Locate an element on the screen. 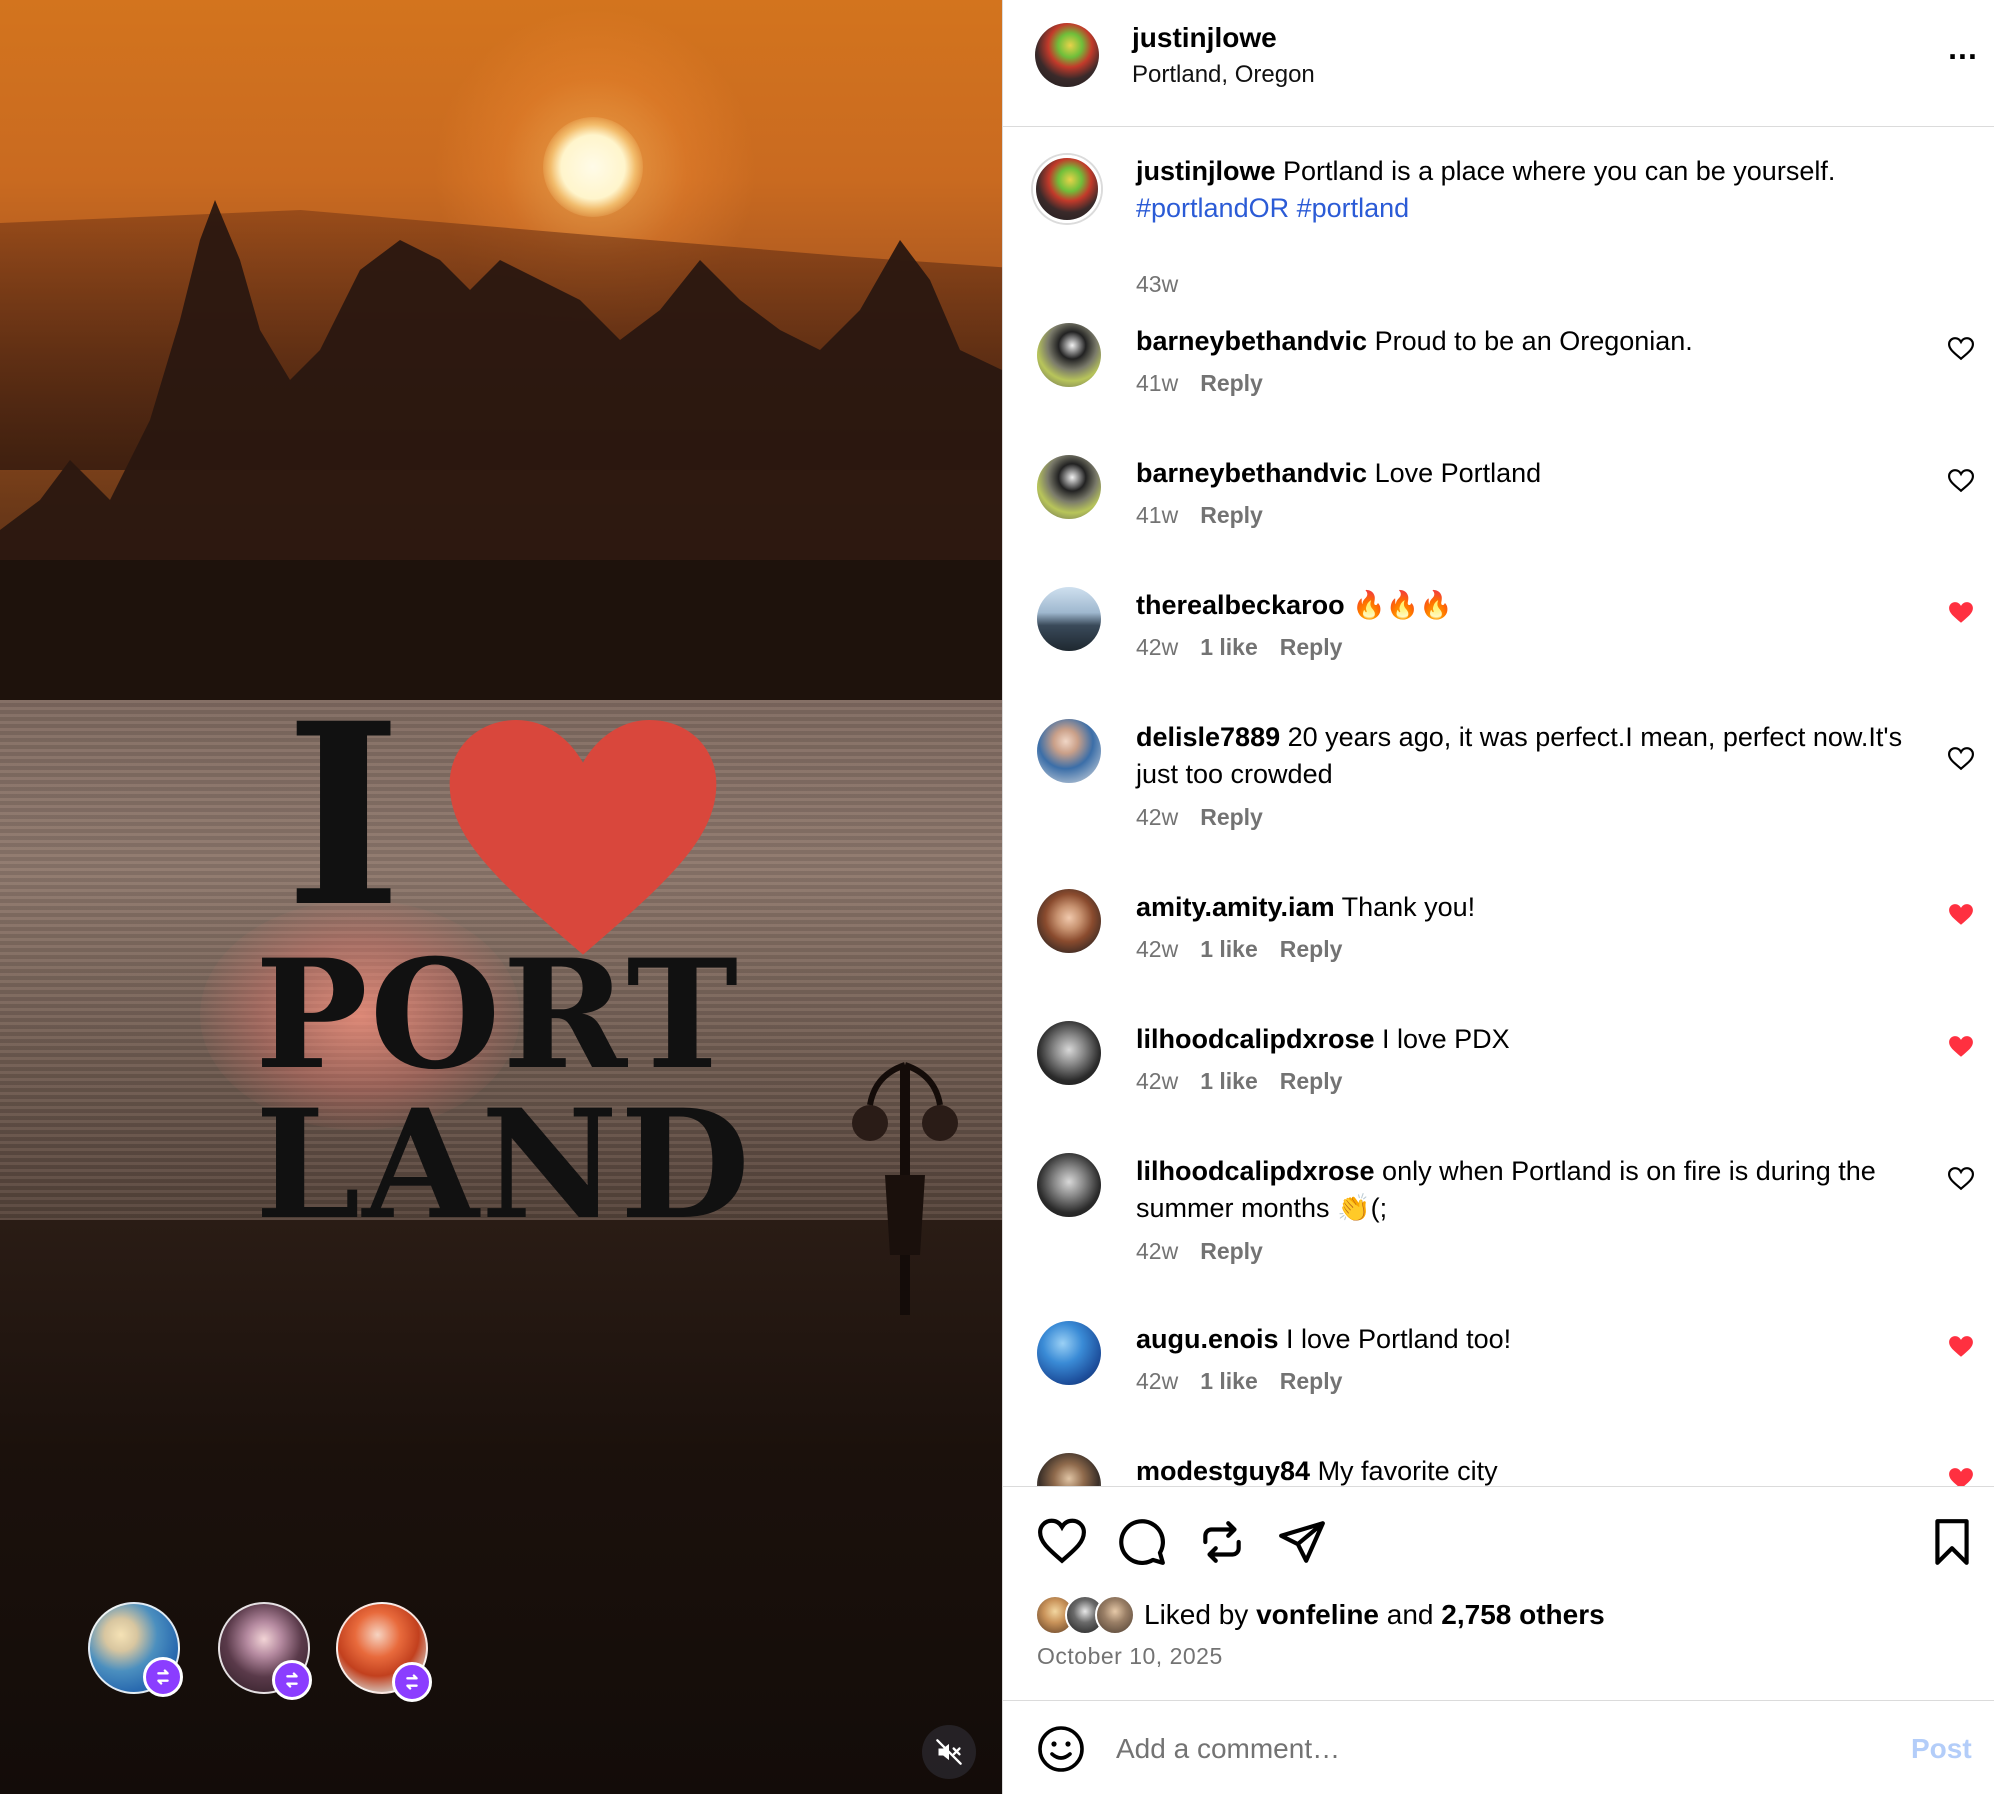 This screenshot has width=1994, height=1794. author-username: justinjlowe is located at coordinates (1204, 38).